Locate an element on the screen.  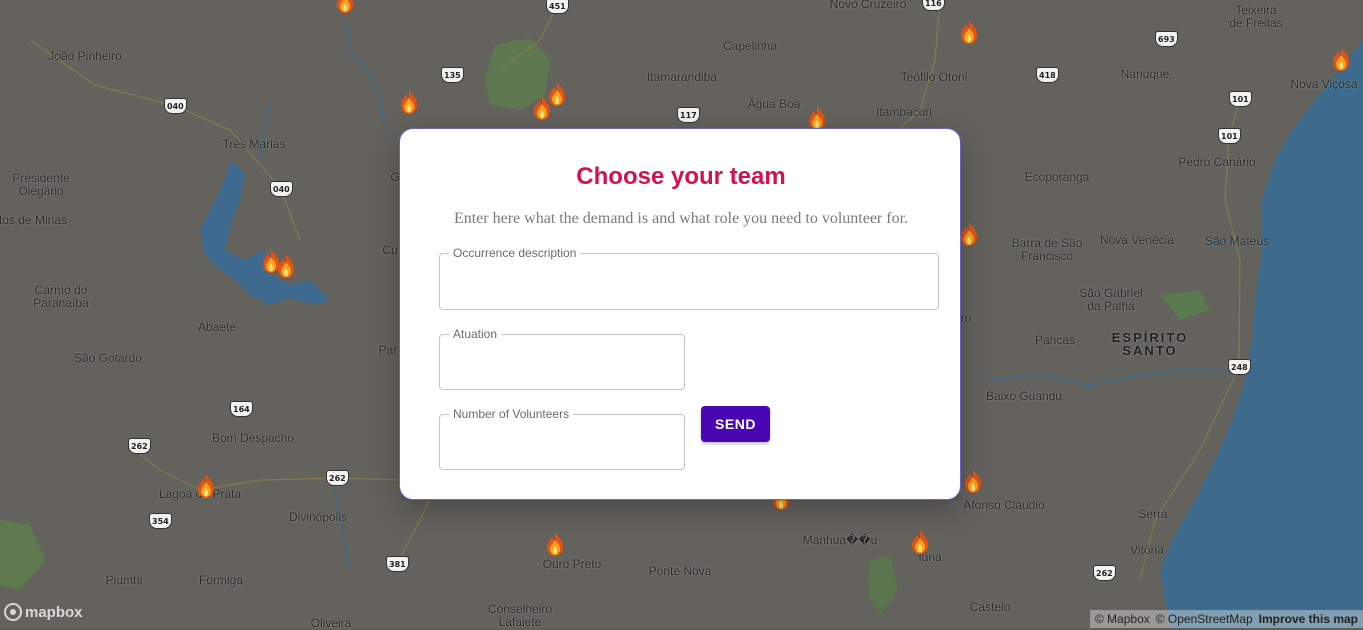
improve-map-link: Improve this map is located at coordinates (1308, 619).